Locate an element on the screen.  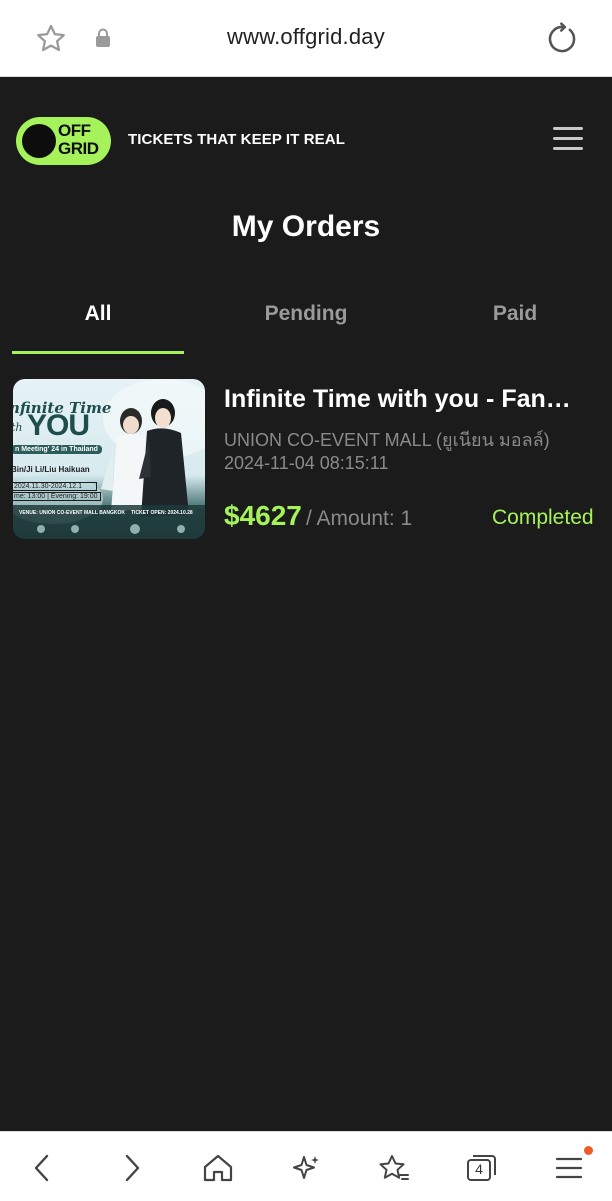
tab-count: 4 is located at coordinates (479, 1169).